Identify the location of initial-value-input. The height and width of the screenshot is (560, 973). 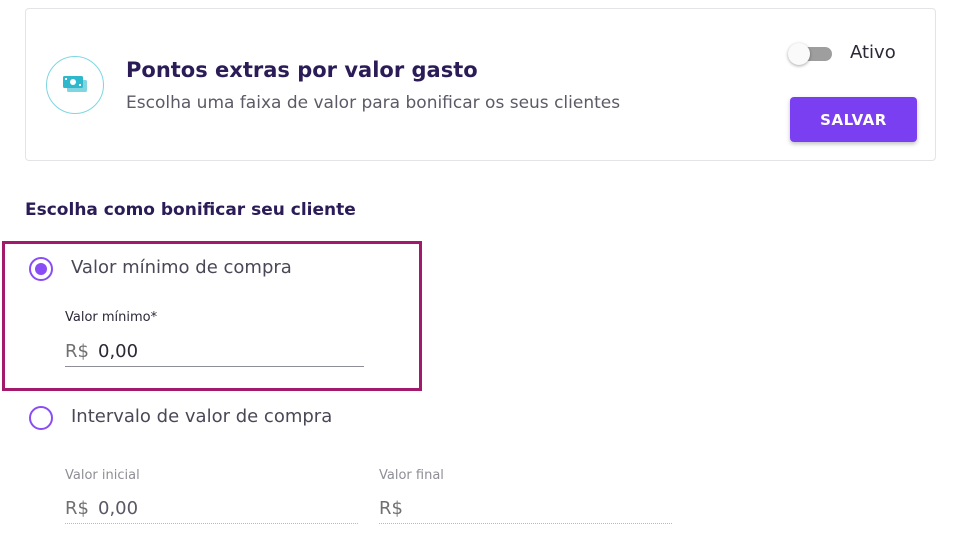
(198, 508).